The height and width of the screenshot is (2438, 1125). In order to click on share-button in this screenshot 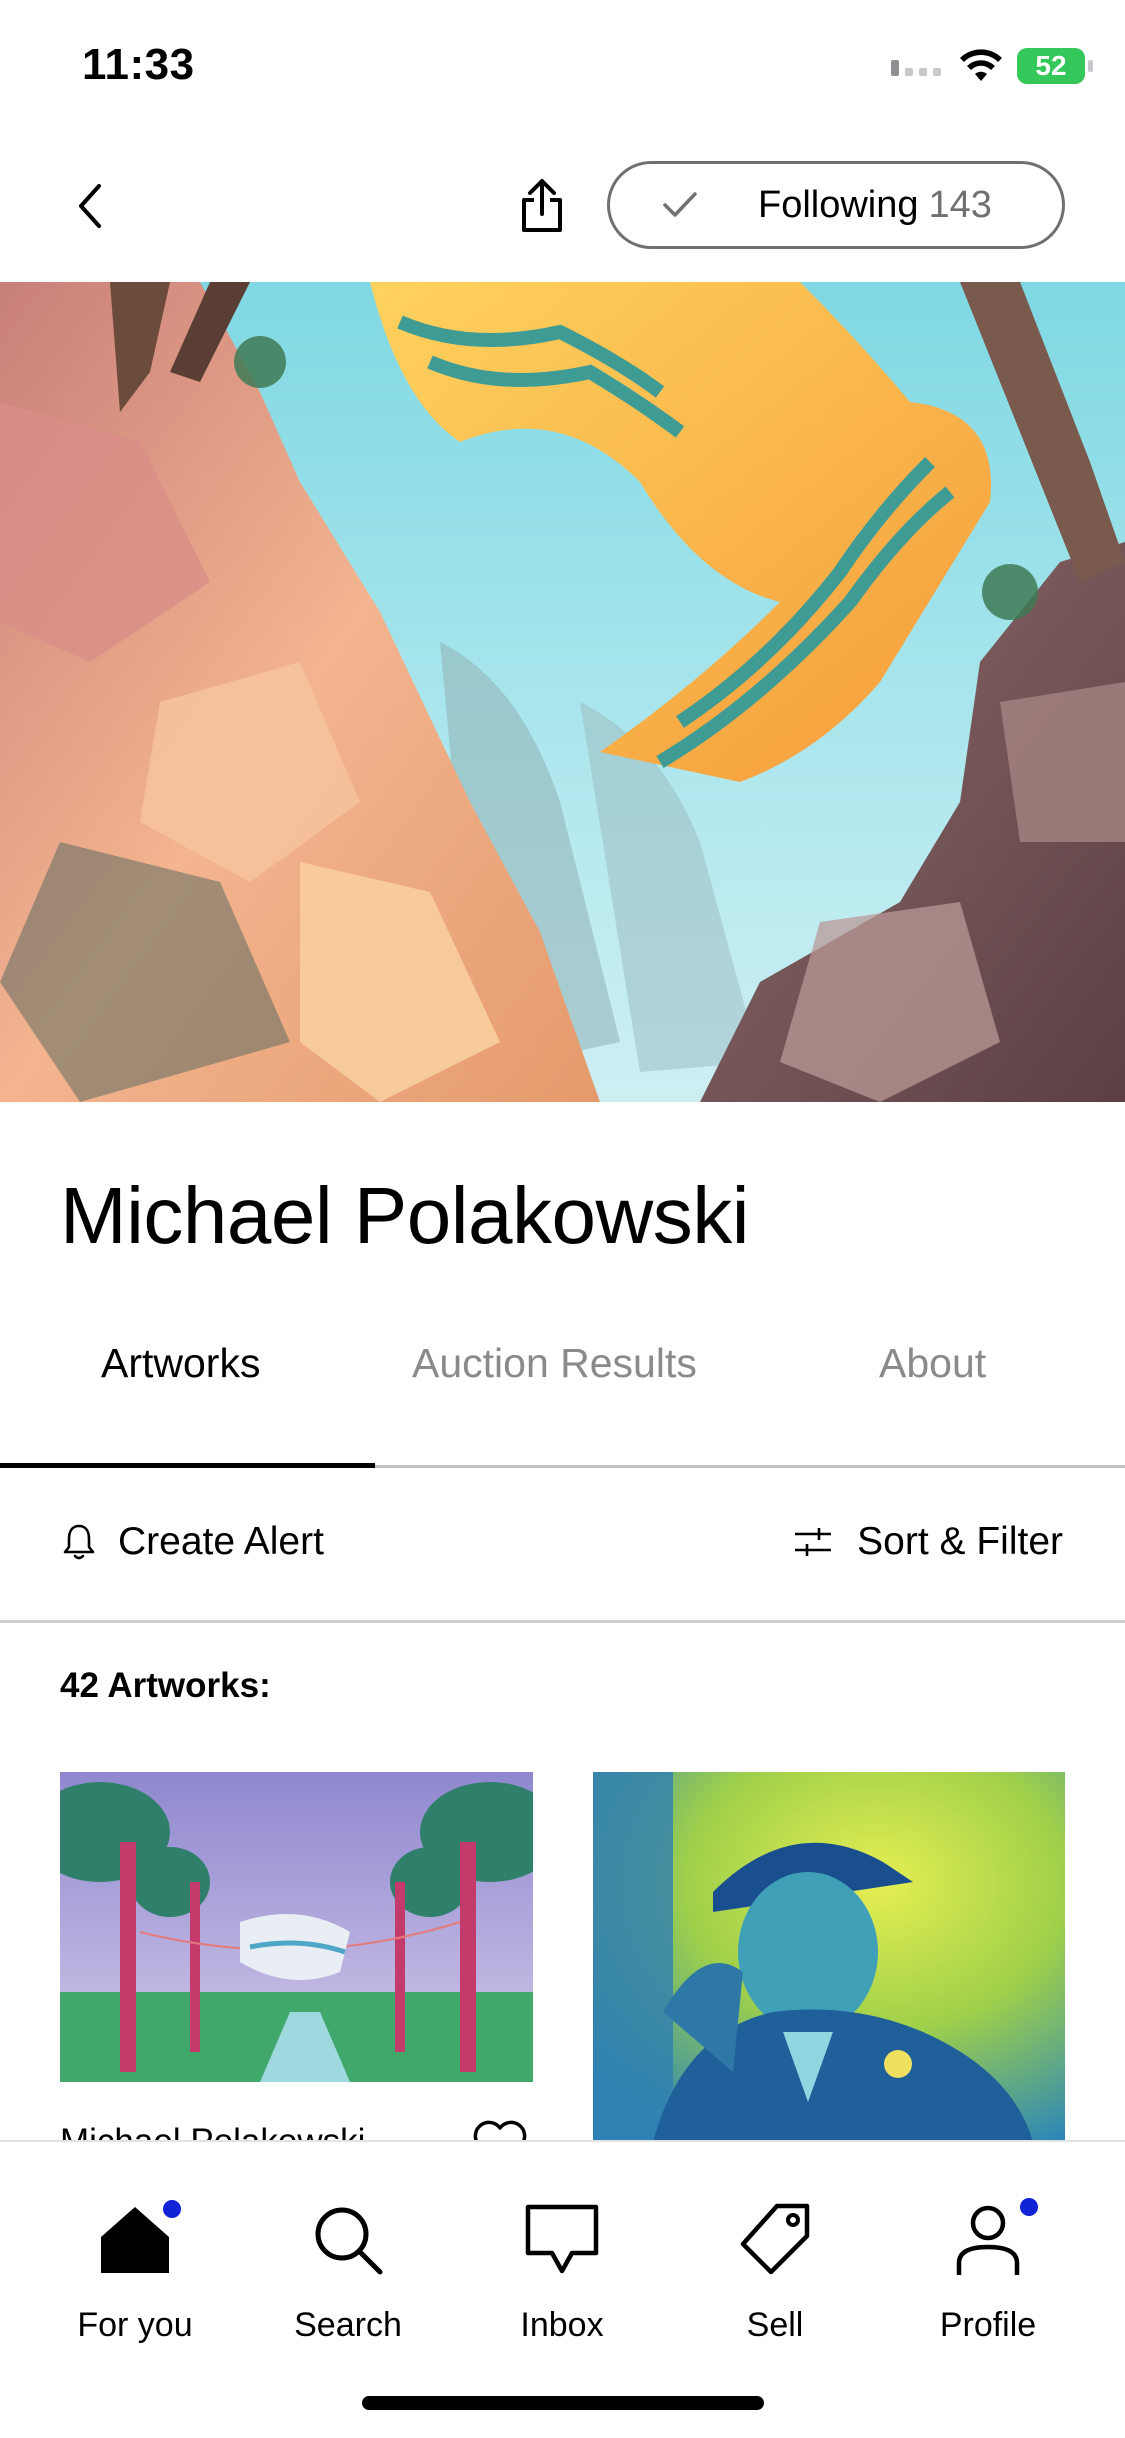, I will do `click(542, 206)`.